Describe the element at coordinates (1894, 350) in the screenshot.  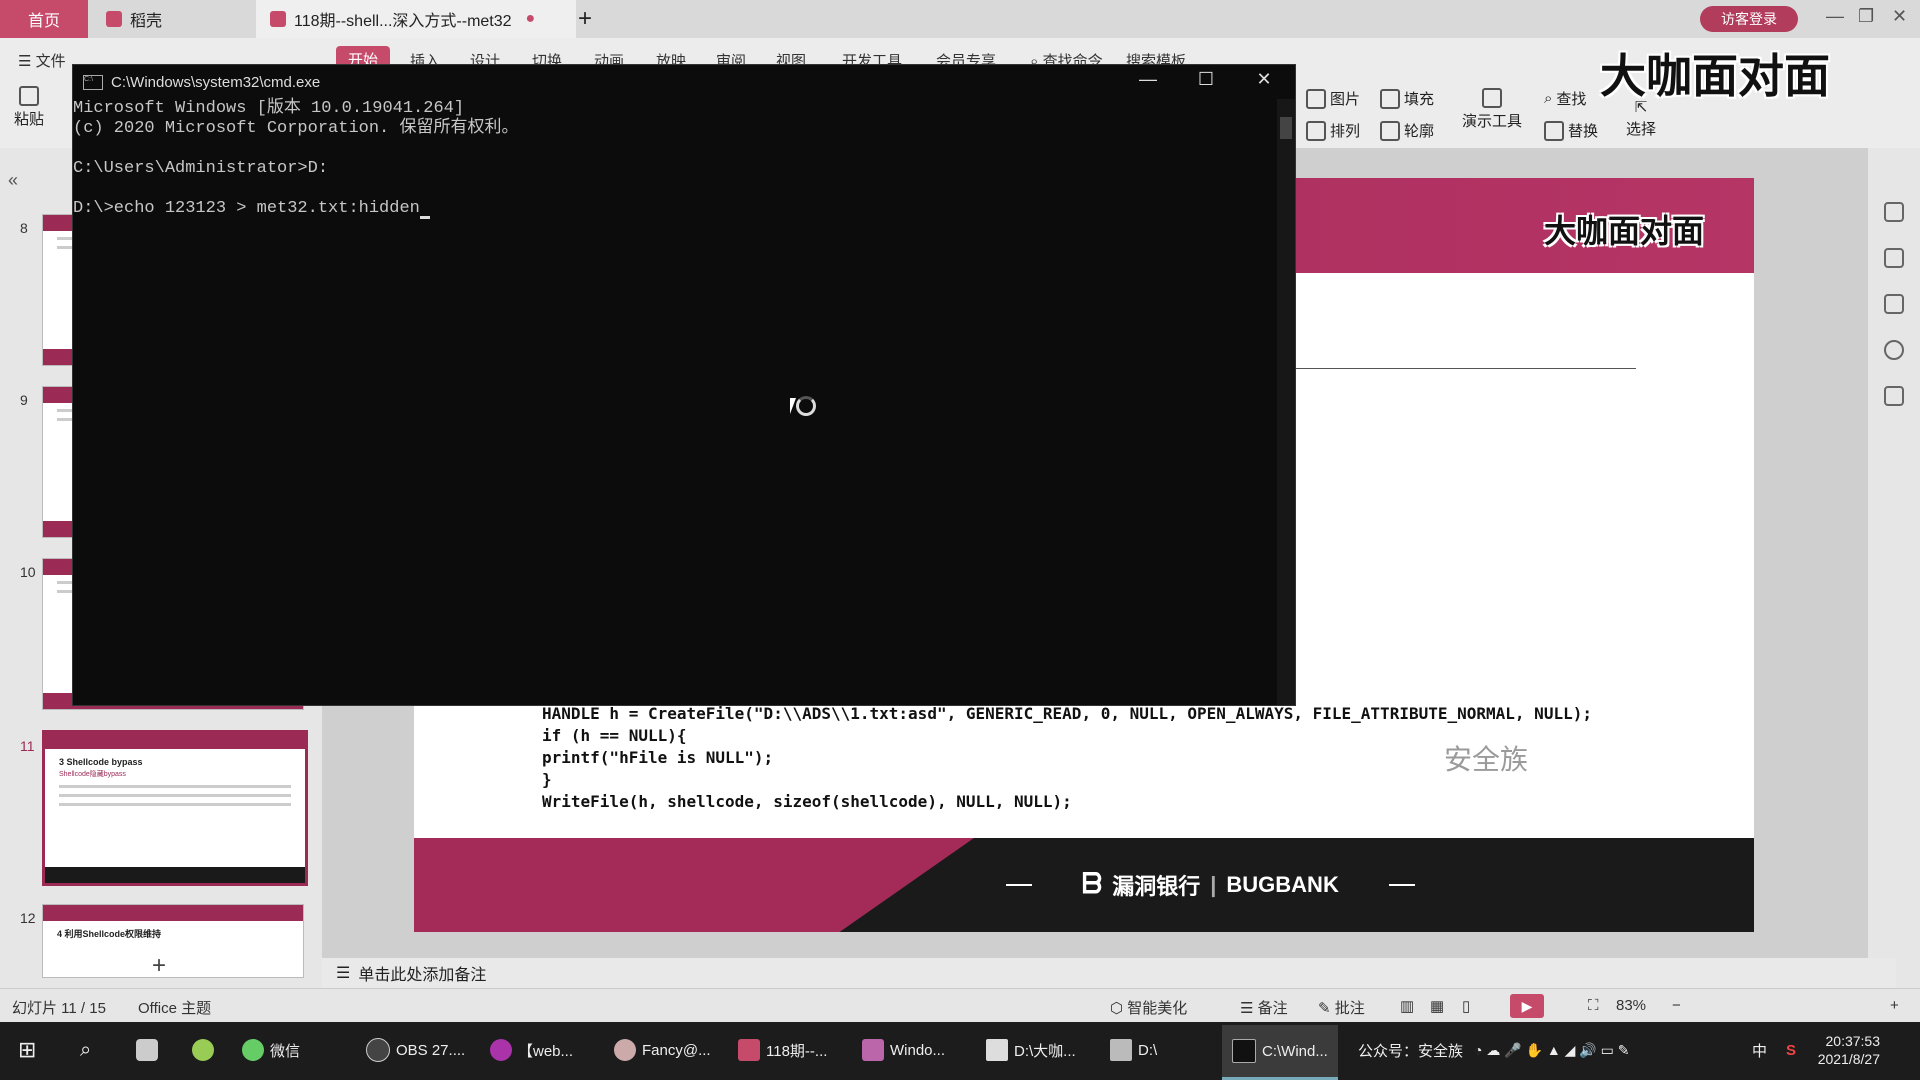
I see `help-icon` at that location.